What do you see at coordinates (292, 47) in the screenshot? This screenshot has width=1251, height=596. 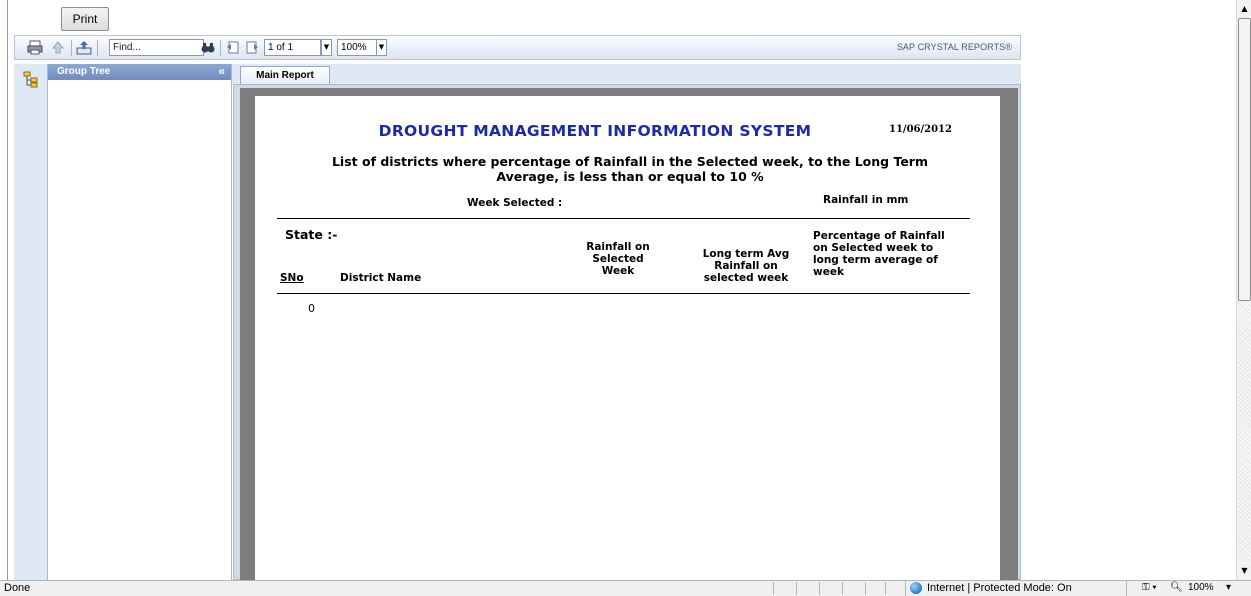 I see `page-number-input: 1 of 1` at bounding box center [292, 47].